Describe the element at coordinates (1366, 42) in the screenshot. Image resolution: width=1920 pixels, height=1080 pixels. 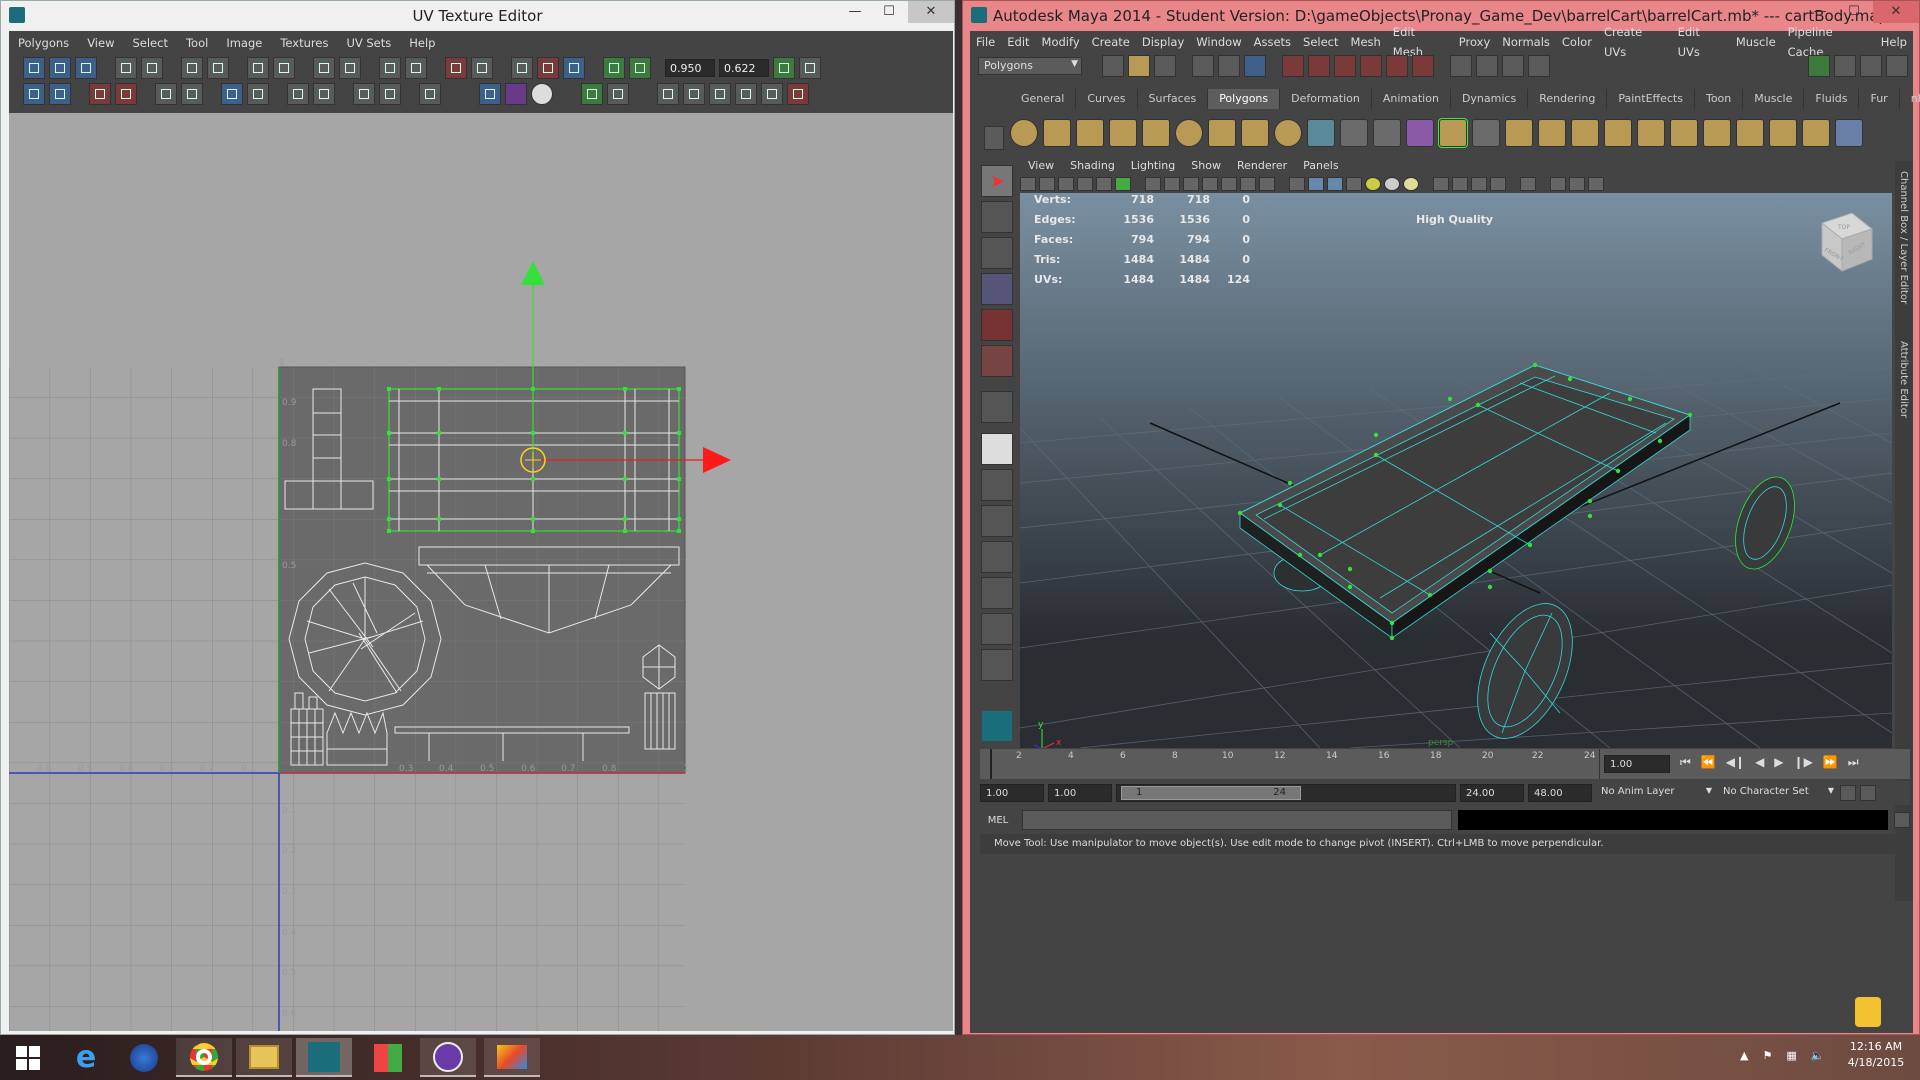
I see `menu-mesh: Mesh` at that location.